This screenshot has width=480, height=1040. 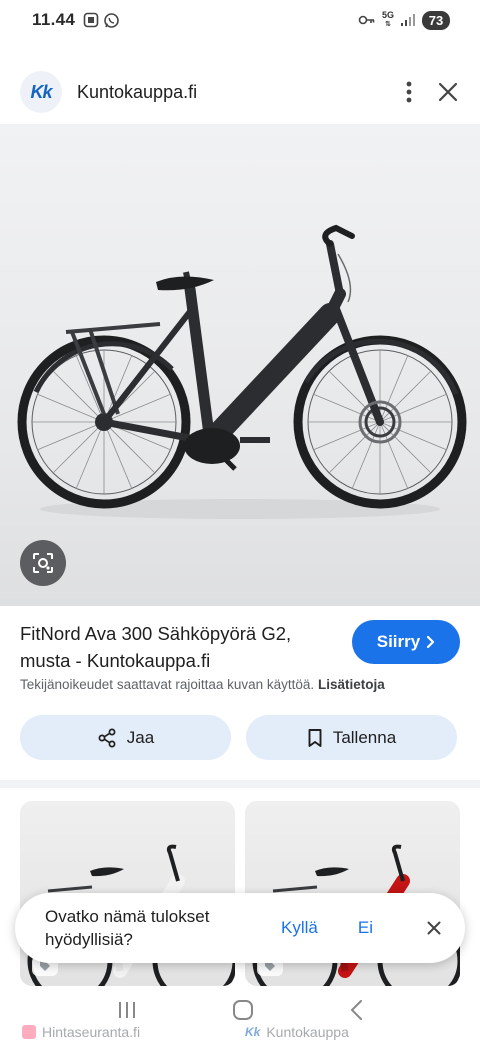 I want to click on lens-icon, so click(x=43, y=563).